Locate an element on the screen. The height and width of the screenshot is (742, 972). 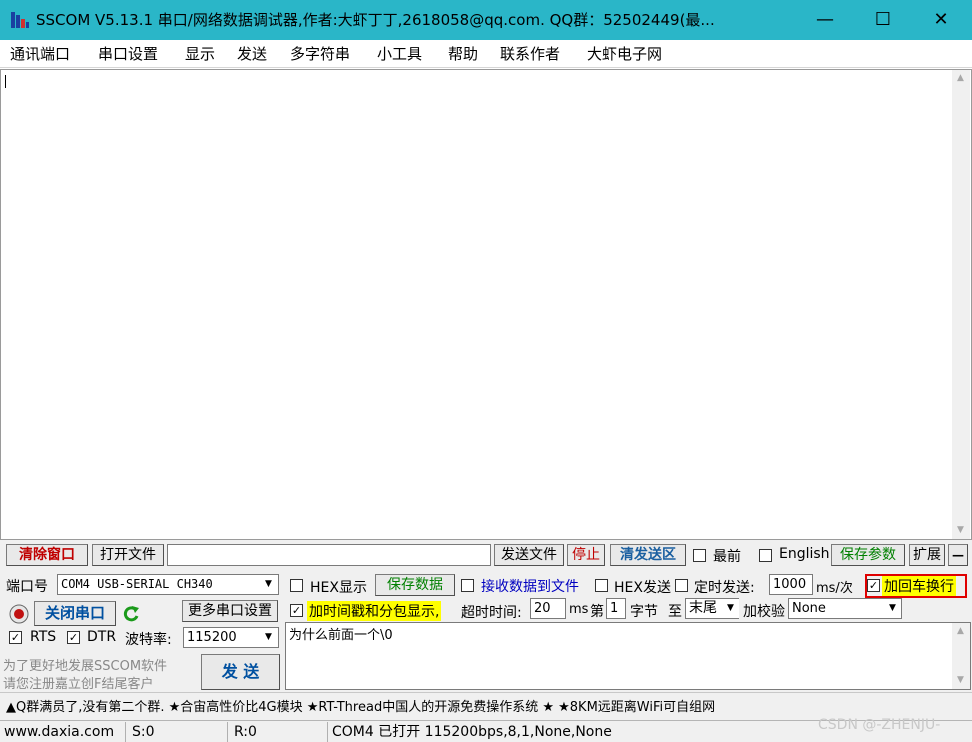
byte-index-input: 1 is located at coordinates (616, 608).